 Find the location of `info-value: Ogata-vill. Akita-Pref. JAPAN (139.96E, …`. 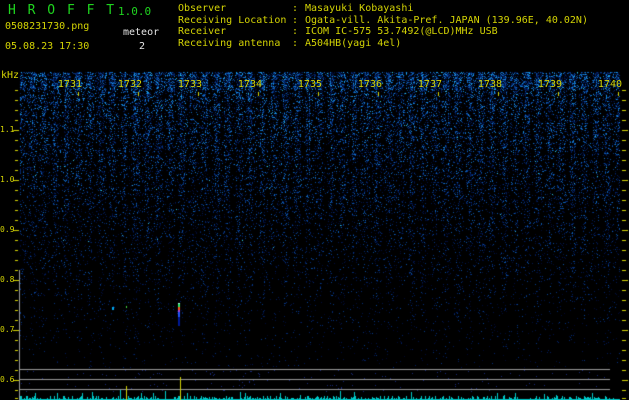

info-value: Ogata-vill. Akita-Pref. JAPAN (139.96E, … is located at coordinates (446, 20).